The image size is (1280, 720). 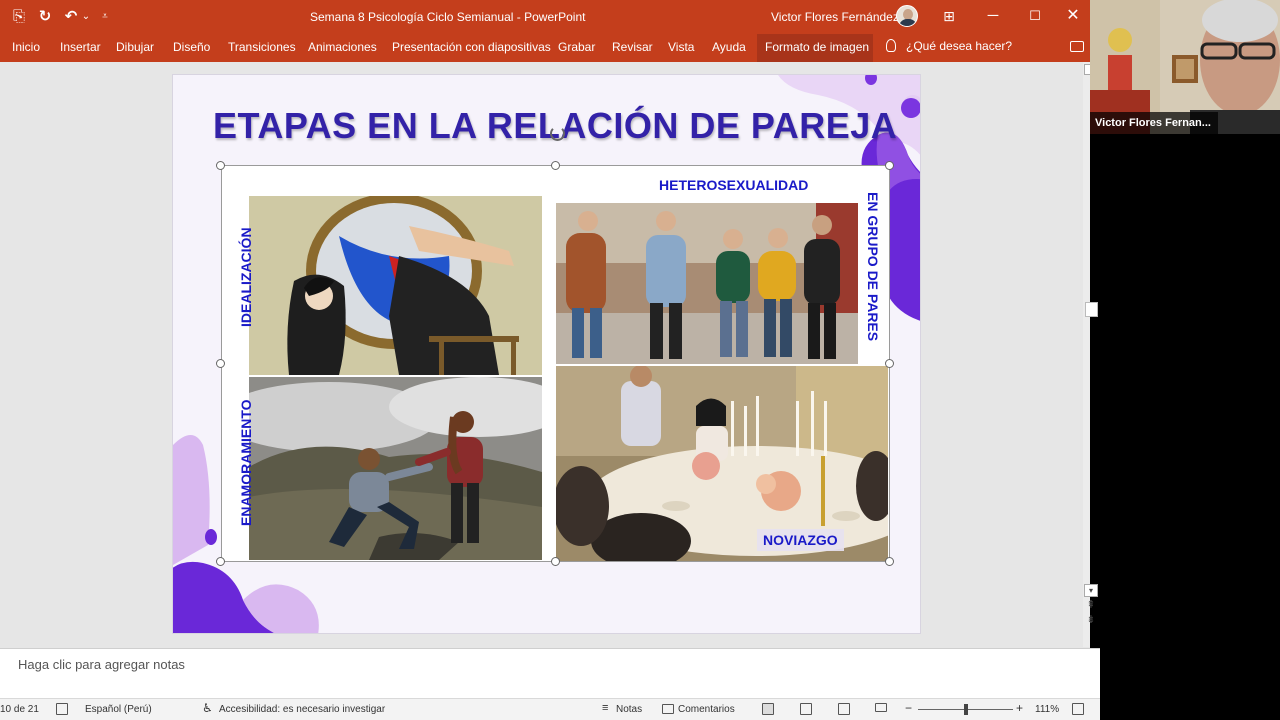 What do you see at coordinates (1091, 309) in the screenshot?
I see `scrollbar-thumb` at bounding box center [1091, 309].